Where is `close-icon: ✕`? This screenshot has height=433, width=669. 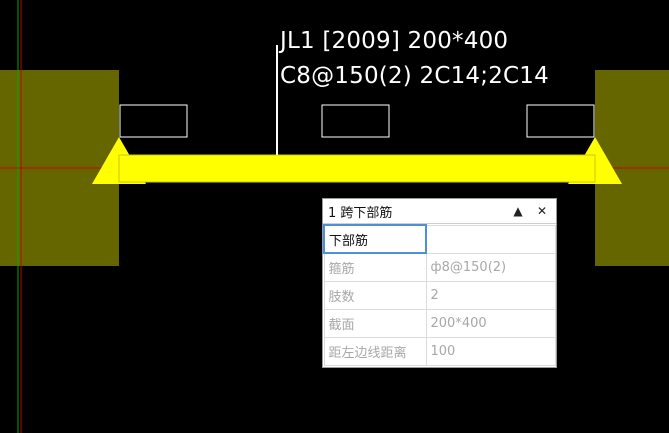
close-icon: ✕ is located at coordinates (542, 211).